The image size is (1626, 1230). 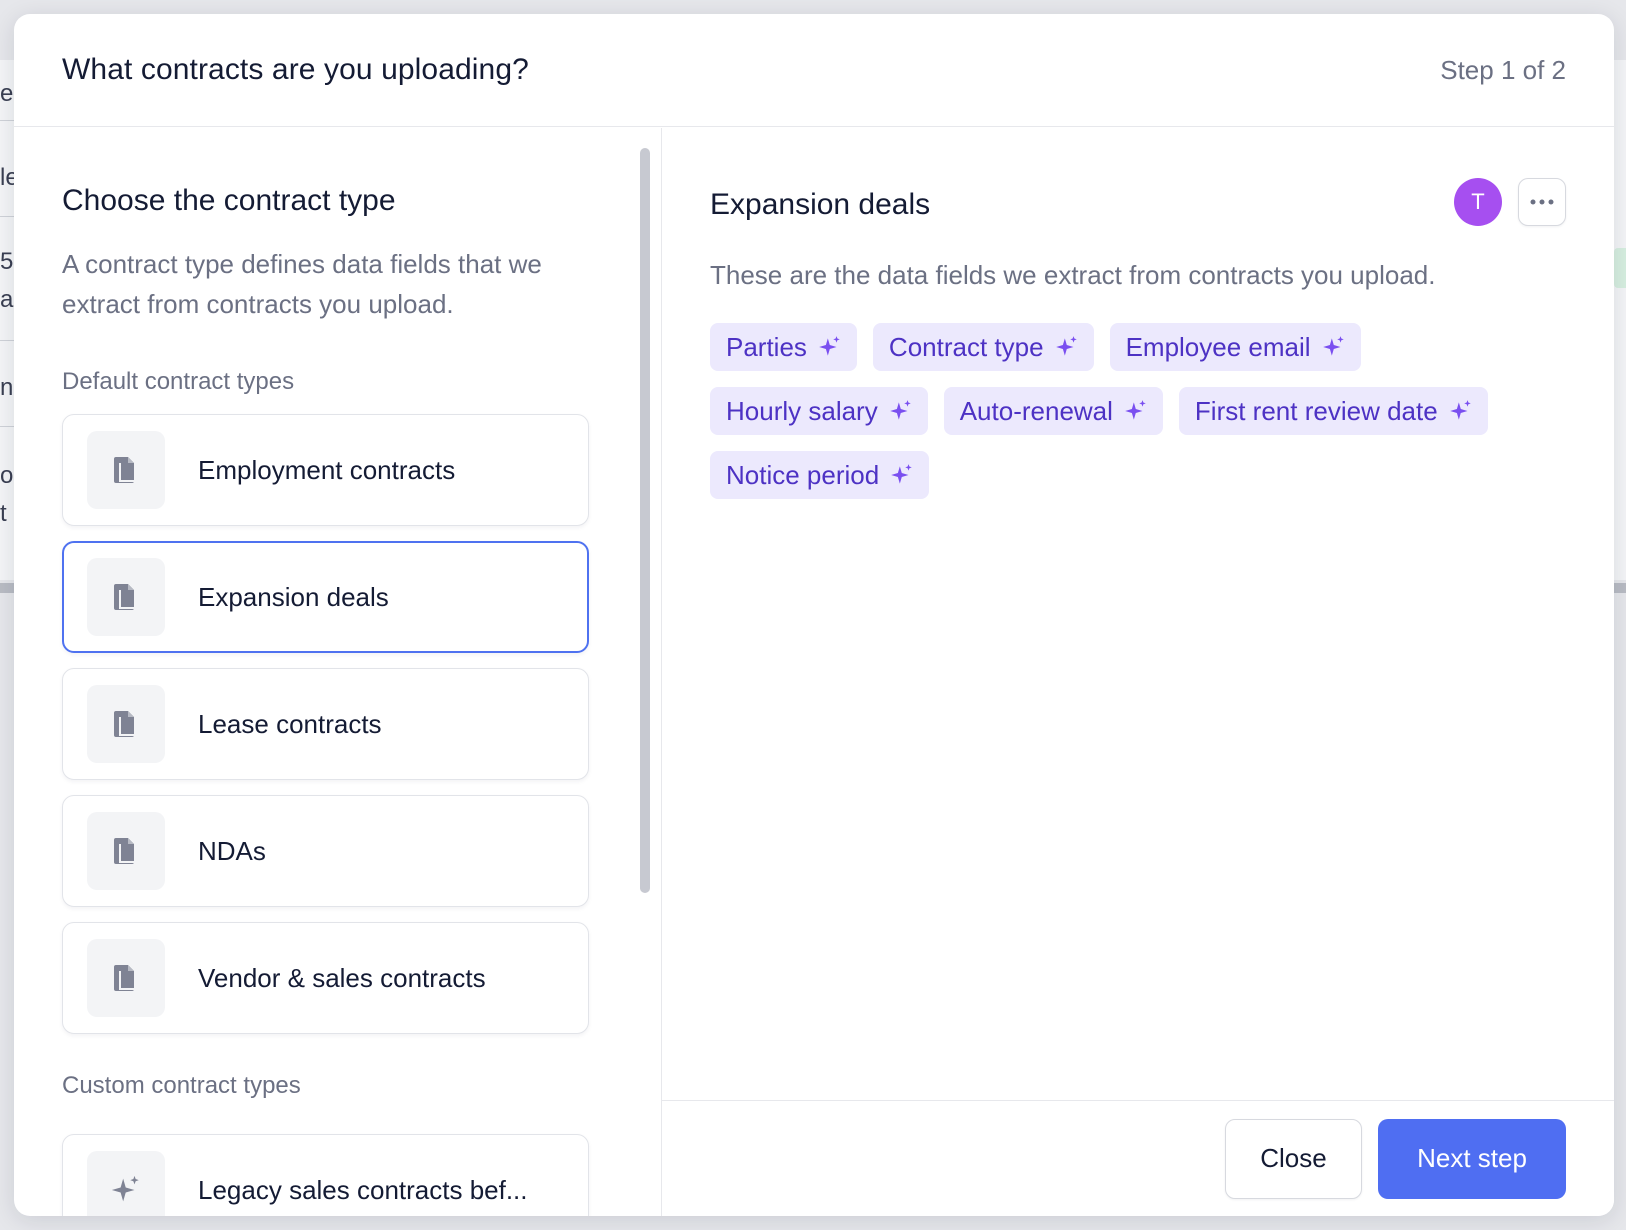 What do you see at coordinates (342, 977) in the screenshot?
I see `contract-type-label: Vendor & sales contracts` at bounding box center [342, 977].